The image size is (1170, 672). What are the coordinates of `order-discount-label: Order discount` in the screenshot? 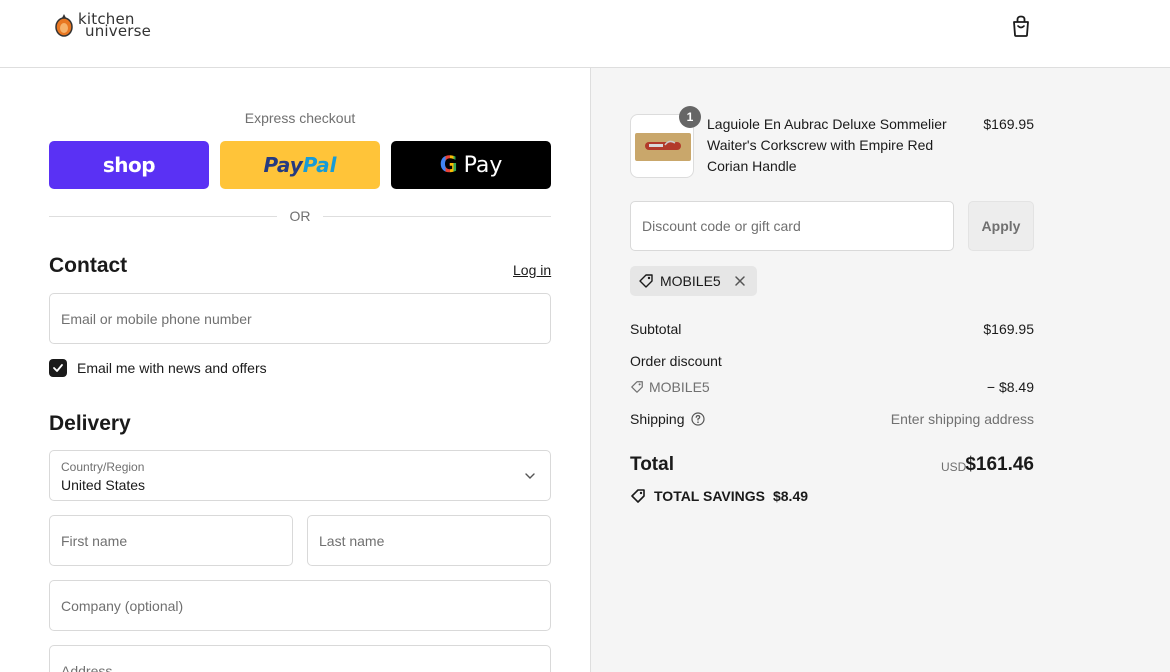 It's located at (676, 361).